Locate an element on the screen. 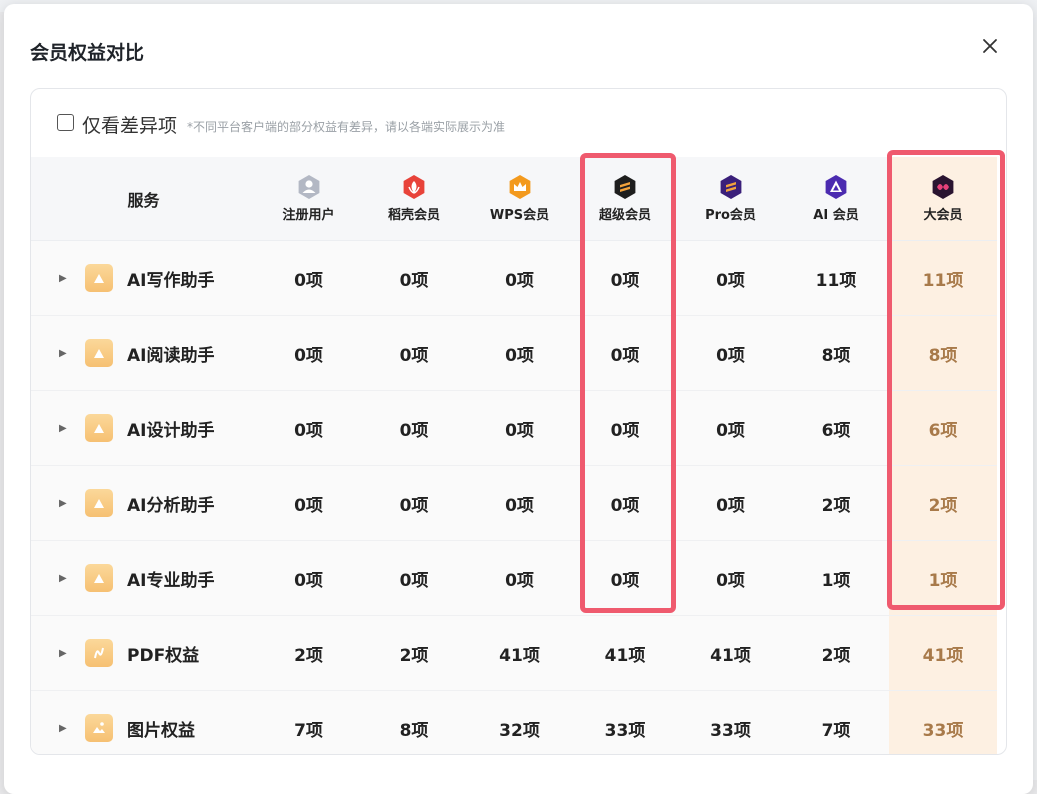 The width and height of the screenshot is (1037, 794). table-row: ▶ AI专业助手 0项 0项 0项 0项 0项 1项 1项 is located at coordinates (514, 578).